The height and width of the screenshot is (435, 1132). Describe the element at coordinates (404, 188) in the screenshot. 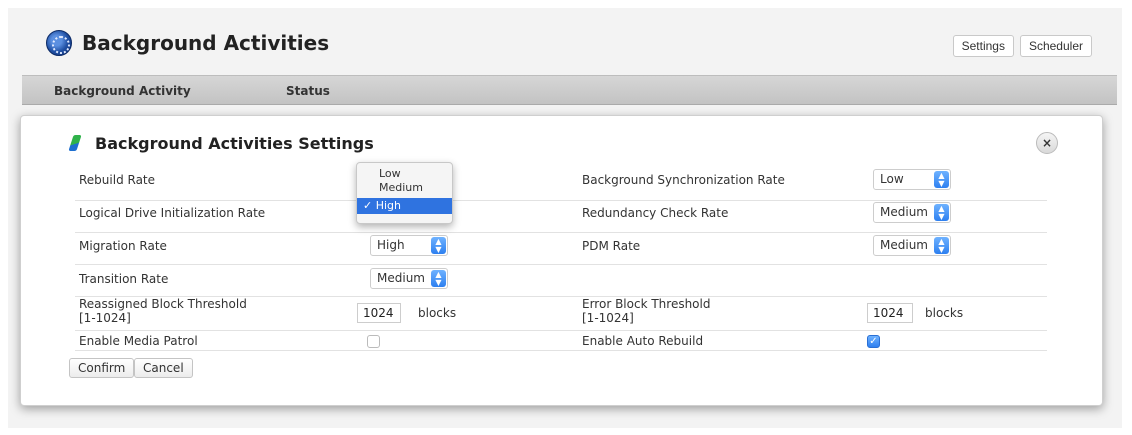

I see `dropdown-option-medium: Medium` at that location.